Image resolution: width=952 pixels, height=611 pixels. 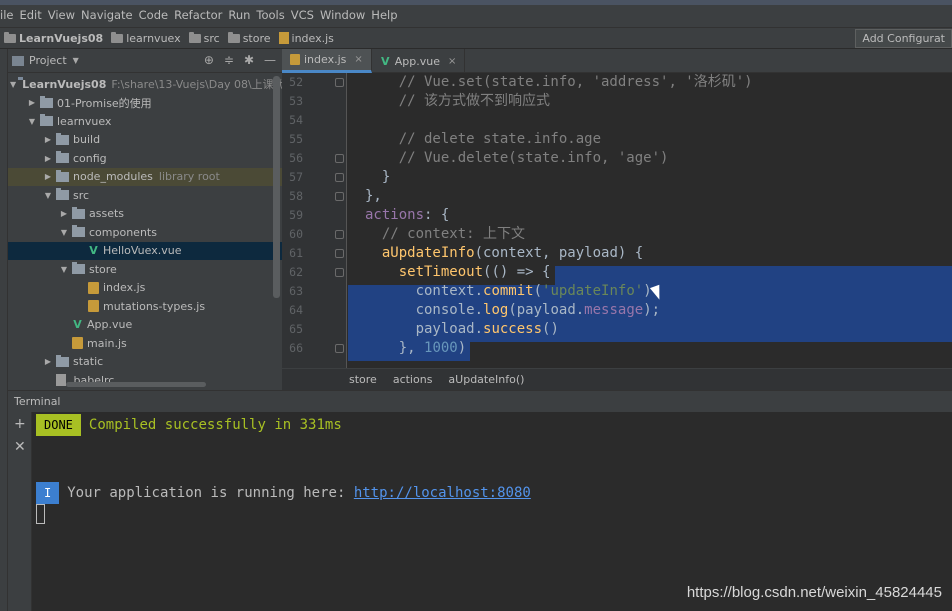 I want to click on tree-item: ▼ store, so click(x=145, y=269).